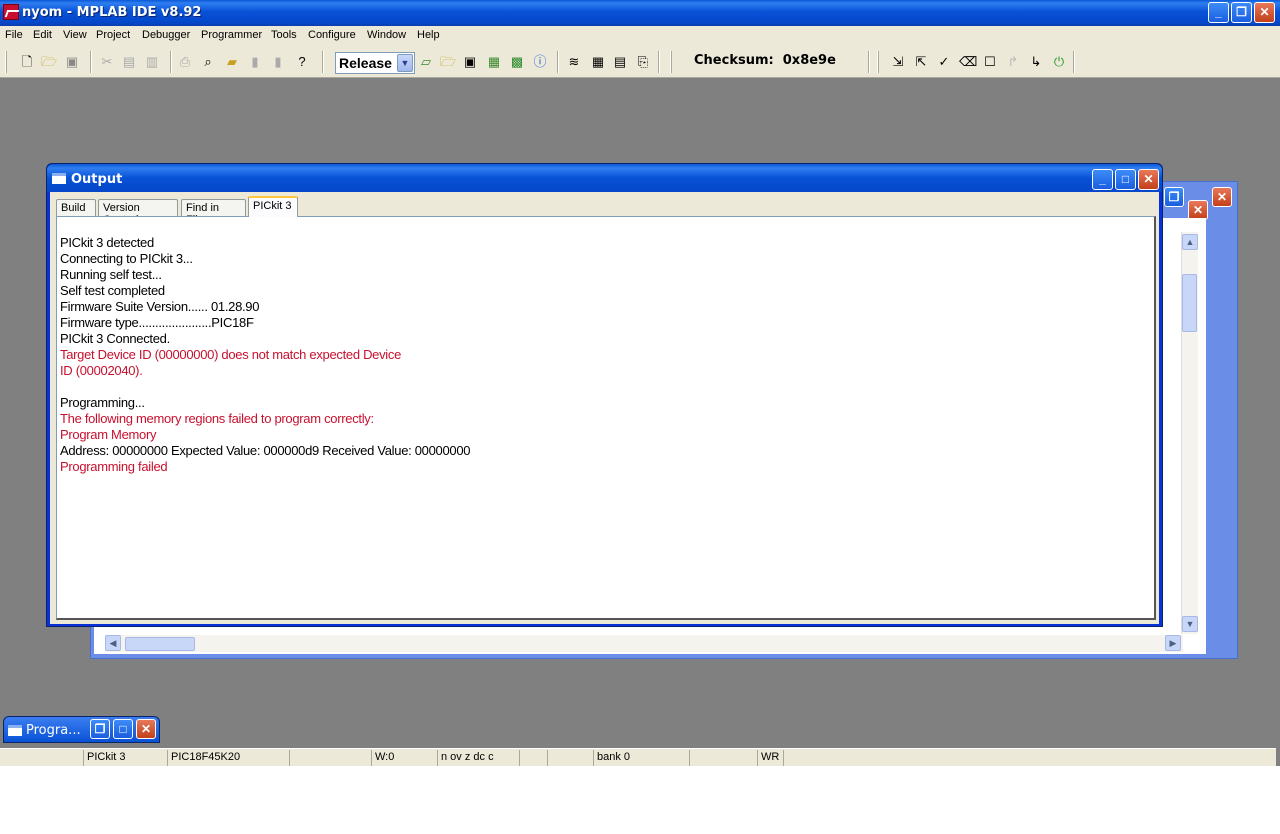 This screenshot has width=1280, height=834. What do you see at coordinates (115, 338) in the screenshot?
I see `output-line: PICkit 3 Connected.` at bounding box center [115, 338].